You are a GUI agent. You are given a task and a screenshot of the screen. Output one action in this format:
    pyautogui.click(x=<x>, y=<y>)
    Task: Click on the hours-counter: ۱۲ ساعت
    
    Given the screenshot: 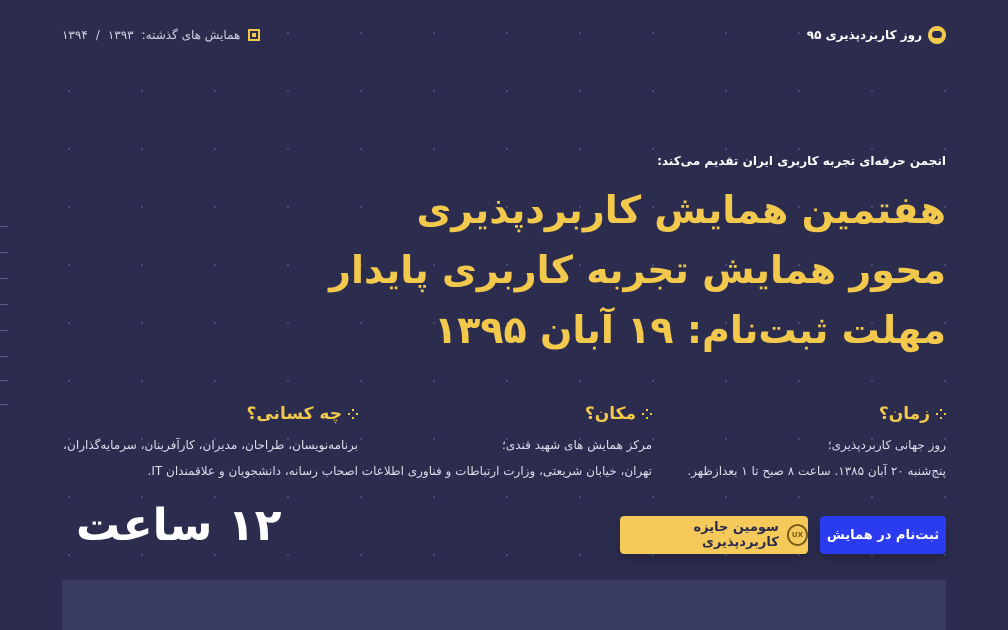 What is the action you would take?
    pyautogui.click(x=179, y=525)
    